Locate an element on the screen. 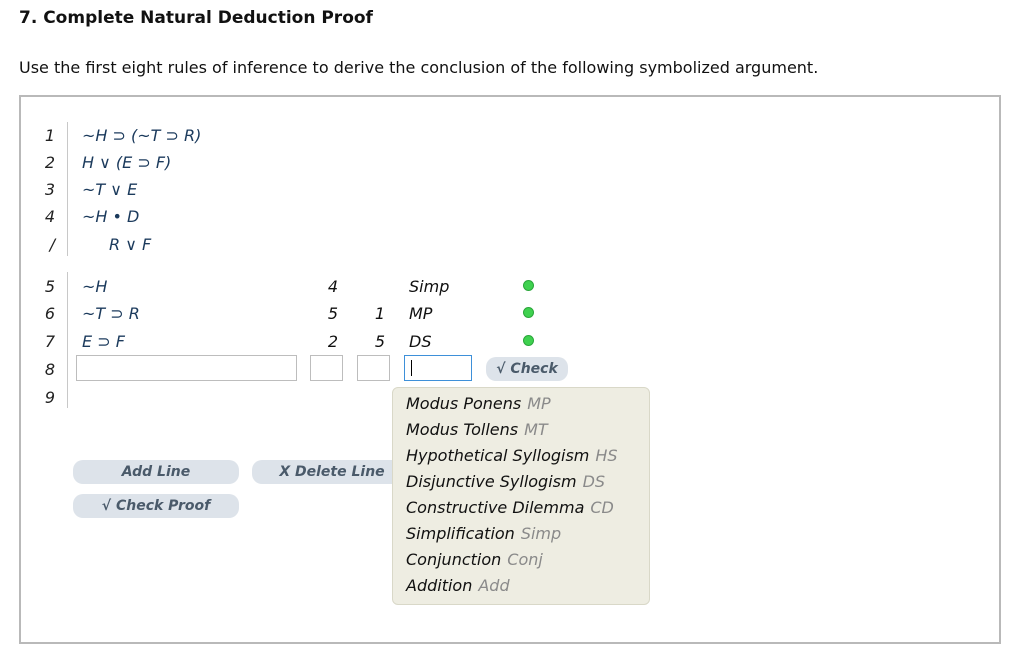  line-number: 6 is located at coordinates (49, 313).